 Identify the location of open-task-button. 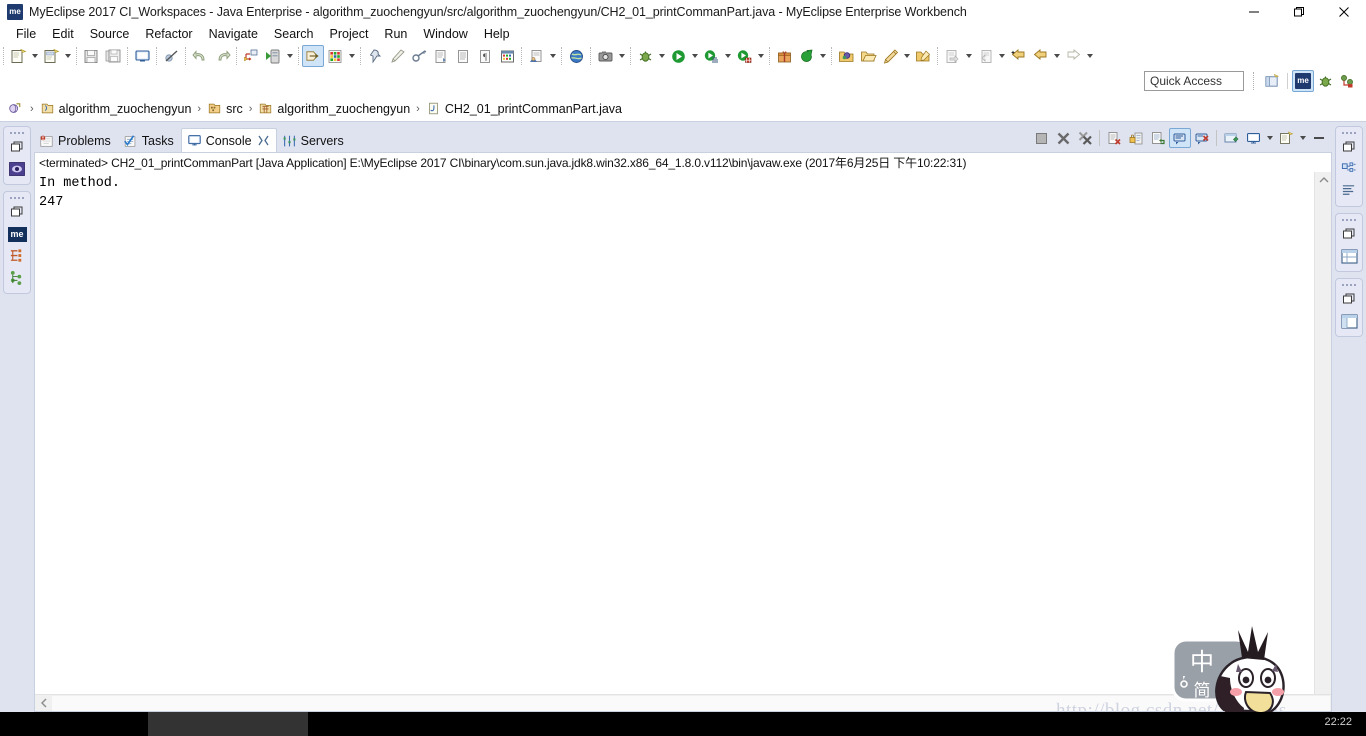
(890, 56).